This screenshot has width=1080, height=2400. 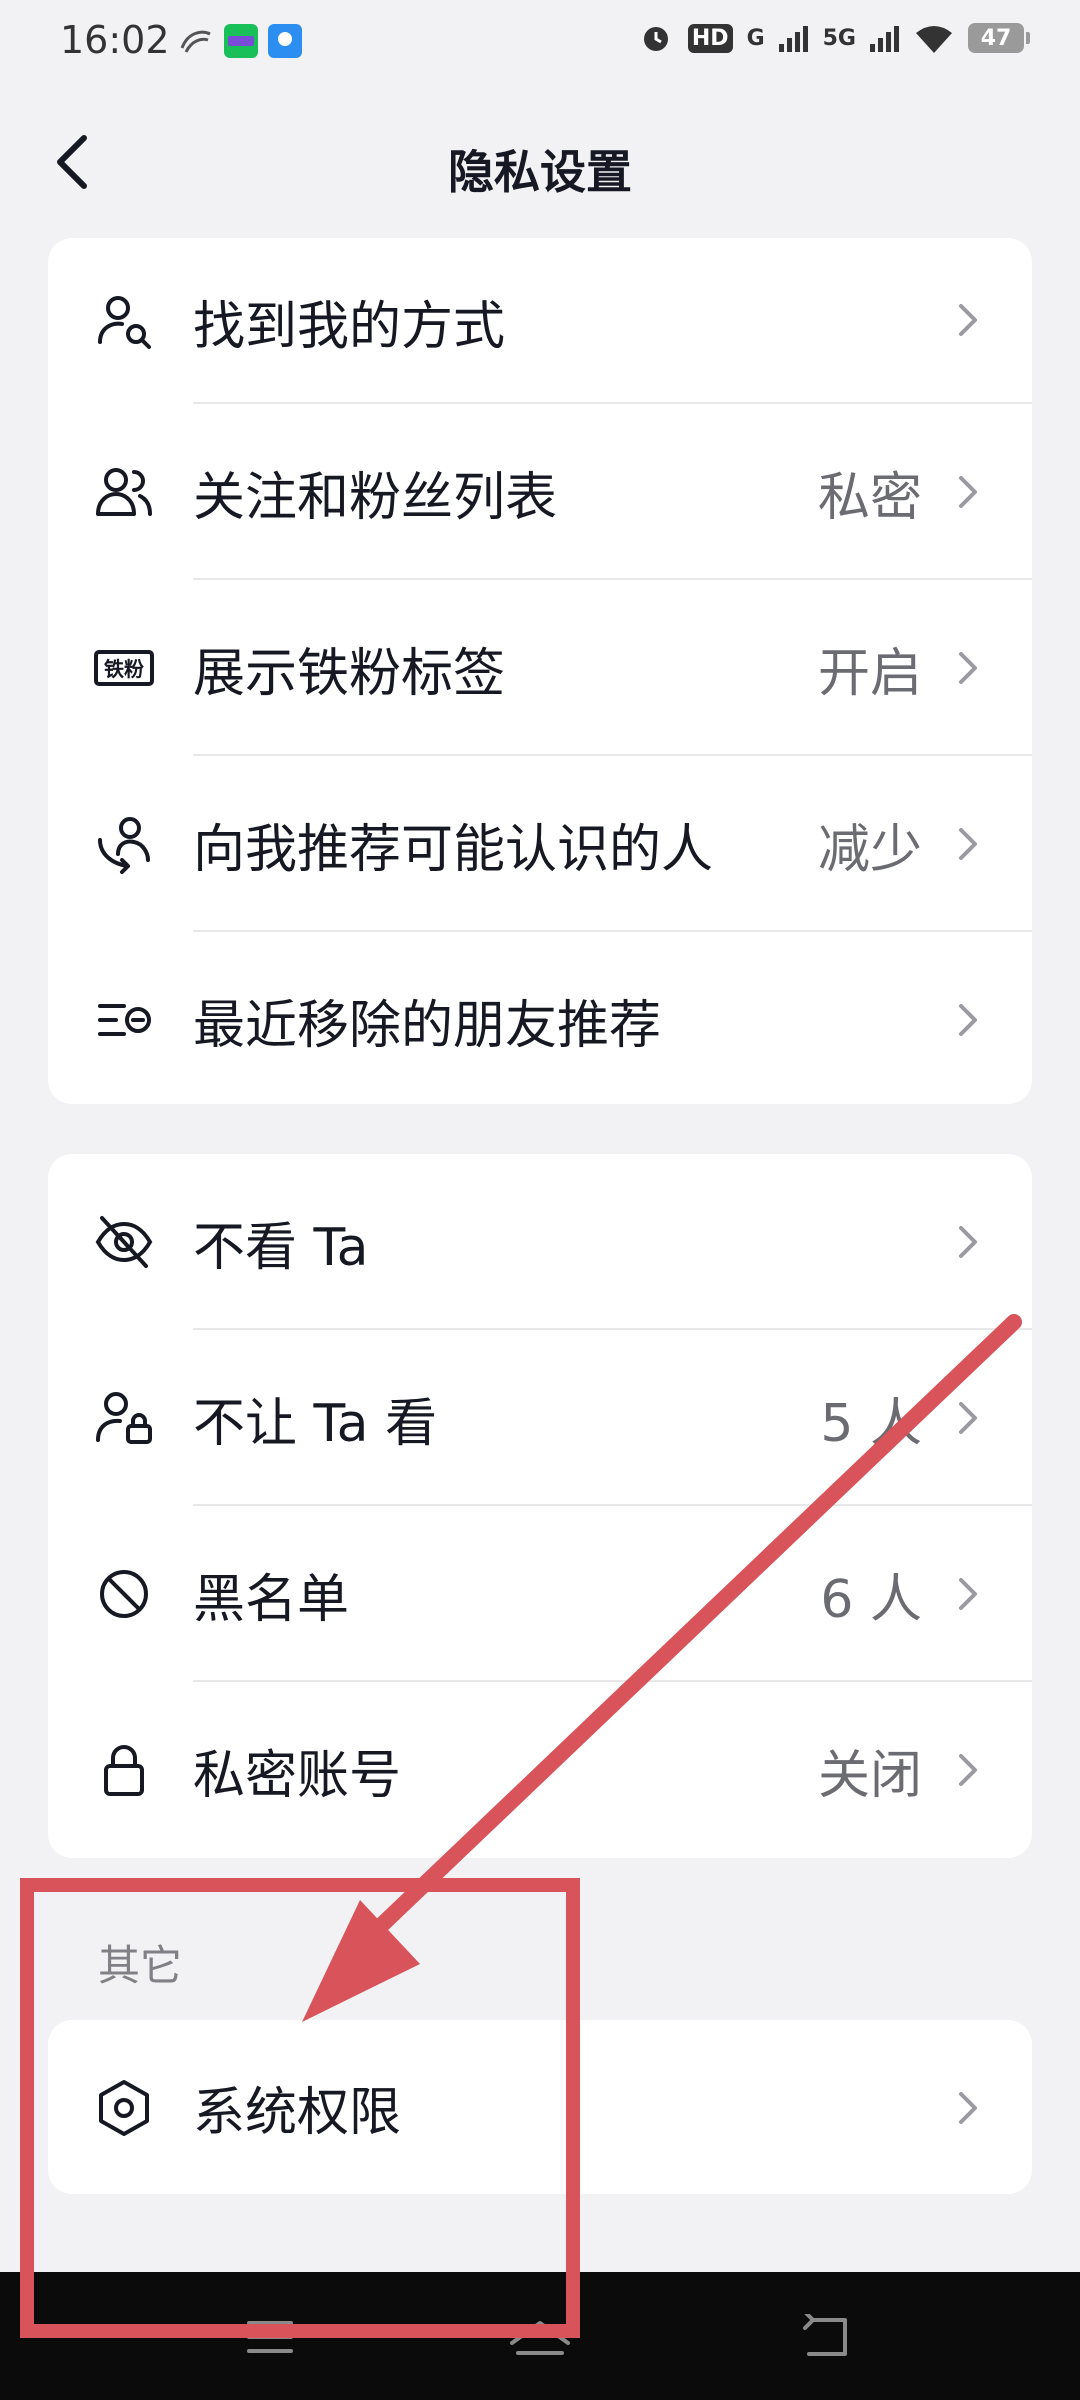 I want to click on row-value: 开启, so click(x=869, y=673).